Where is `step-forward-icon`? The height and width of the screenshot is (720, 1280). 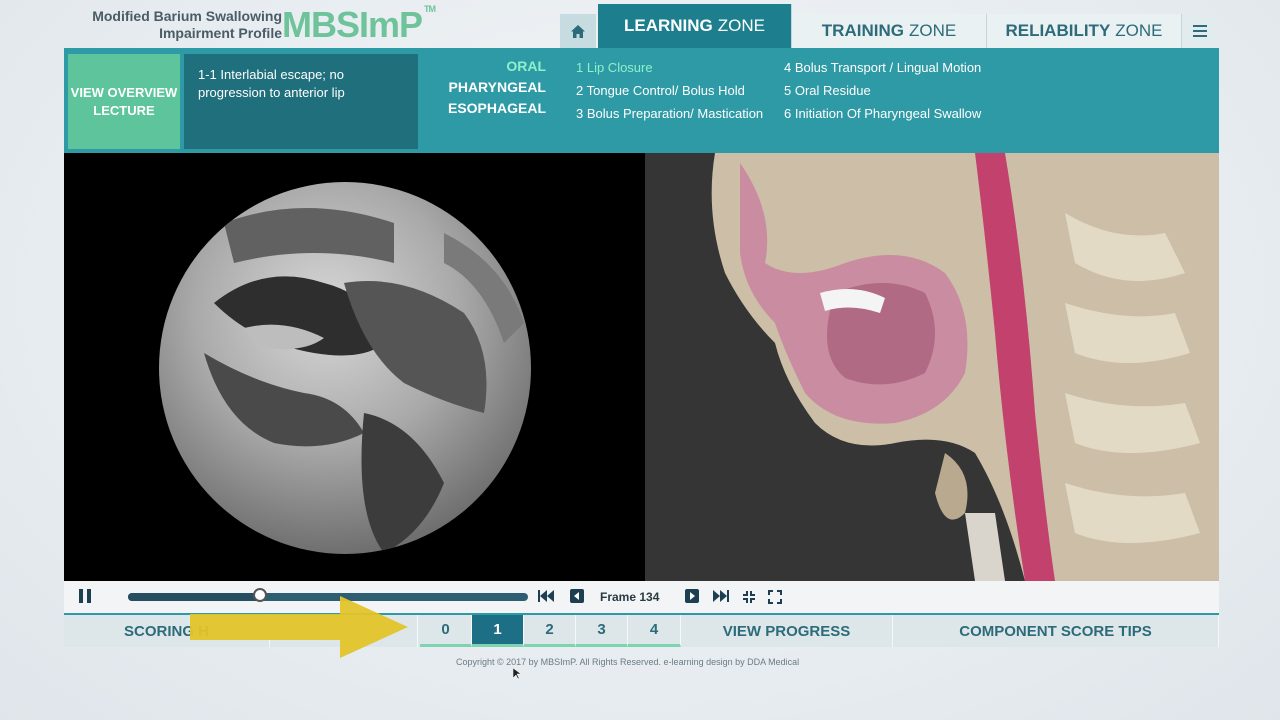 step-forward-icon is located at coordinates (692, 596).